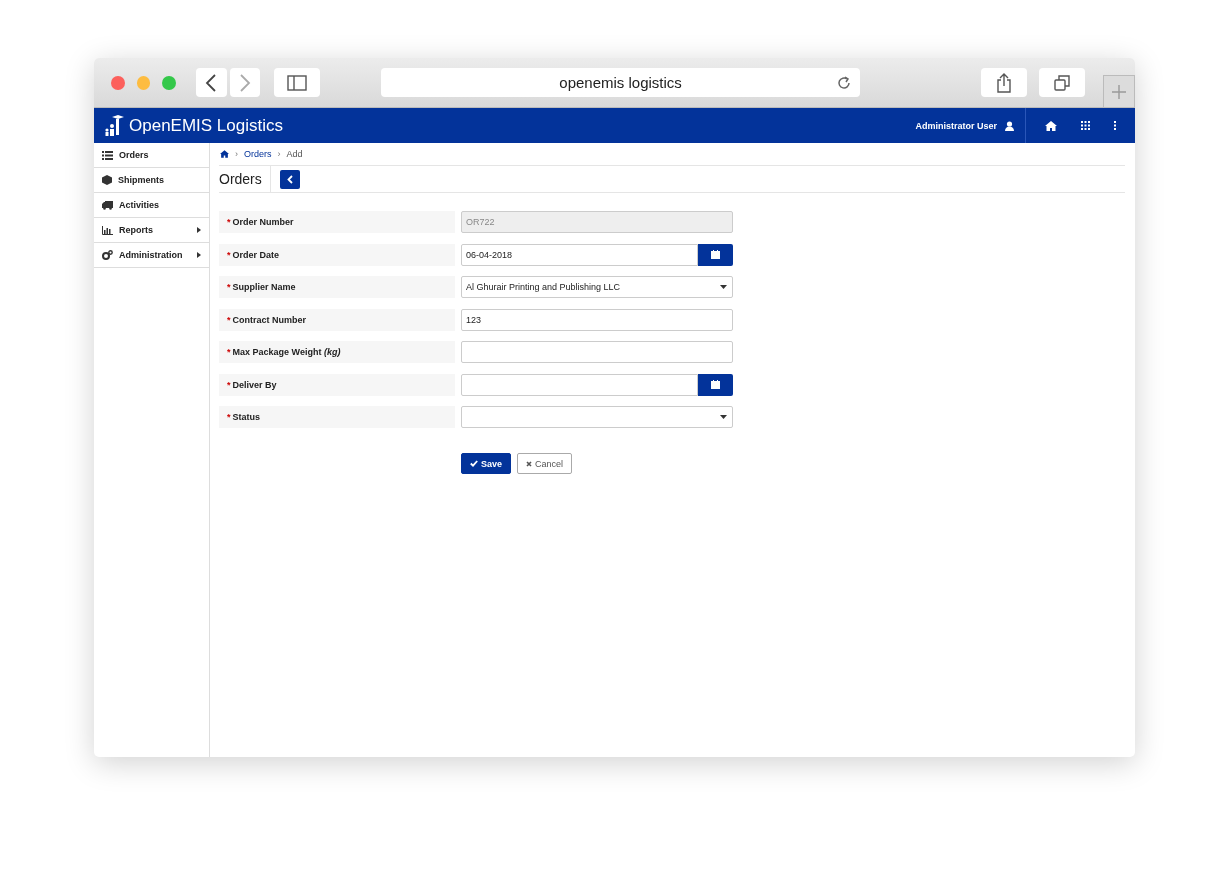  What do you see at coordinates (529, 463) in the screenshot?
I see `close-icon` at bounding box center [529, 463].